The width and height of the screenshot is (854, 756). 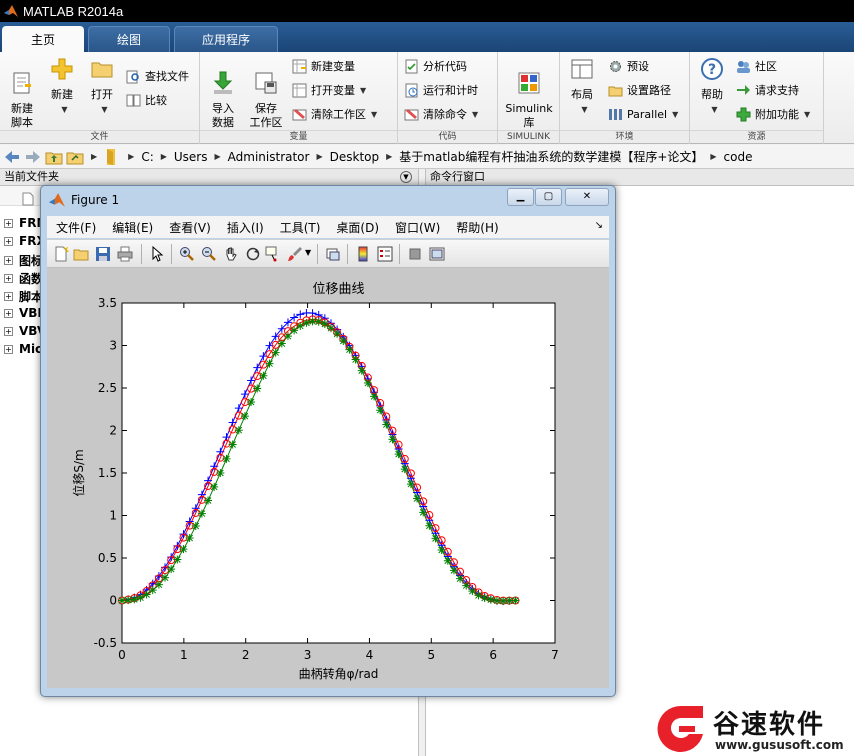 What do you see at coordinates (415, 254) in the screenshot?
I see `hide-plot-tools-icon` at bounding box center [415, 254].